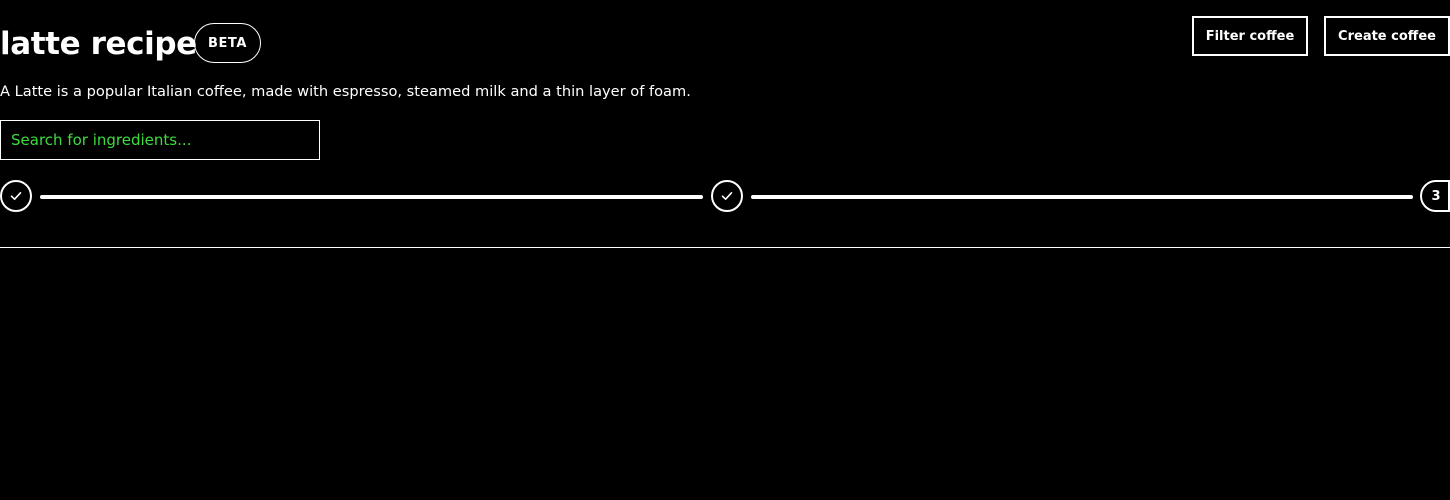 The height and width of the screenshot is (500, 1450). I want to click on beta-badge: BETA, so click(227, 43).